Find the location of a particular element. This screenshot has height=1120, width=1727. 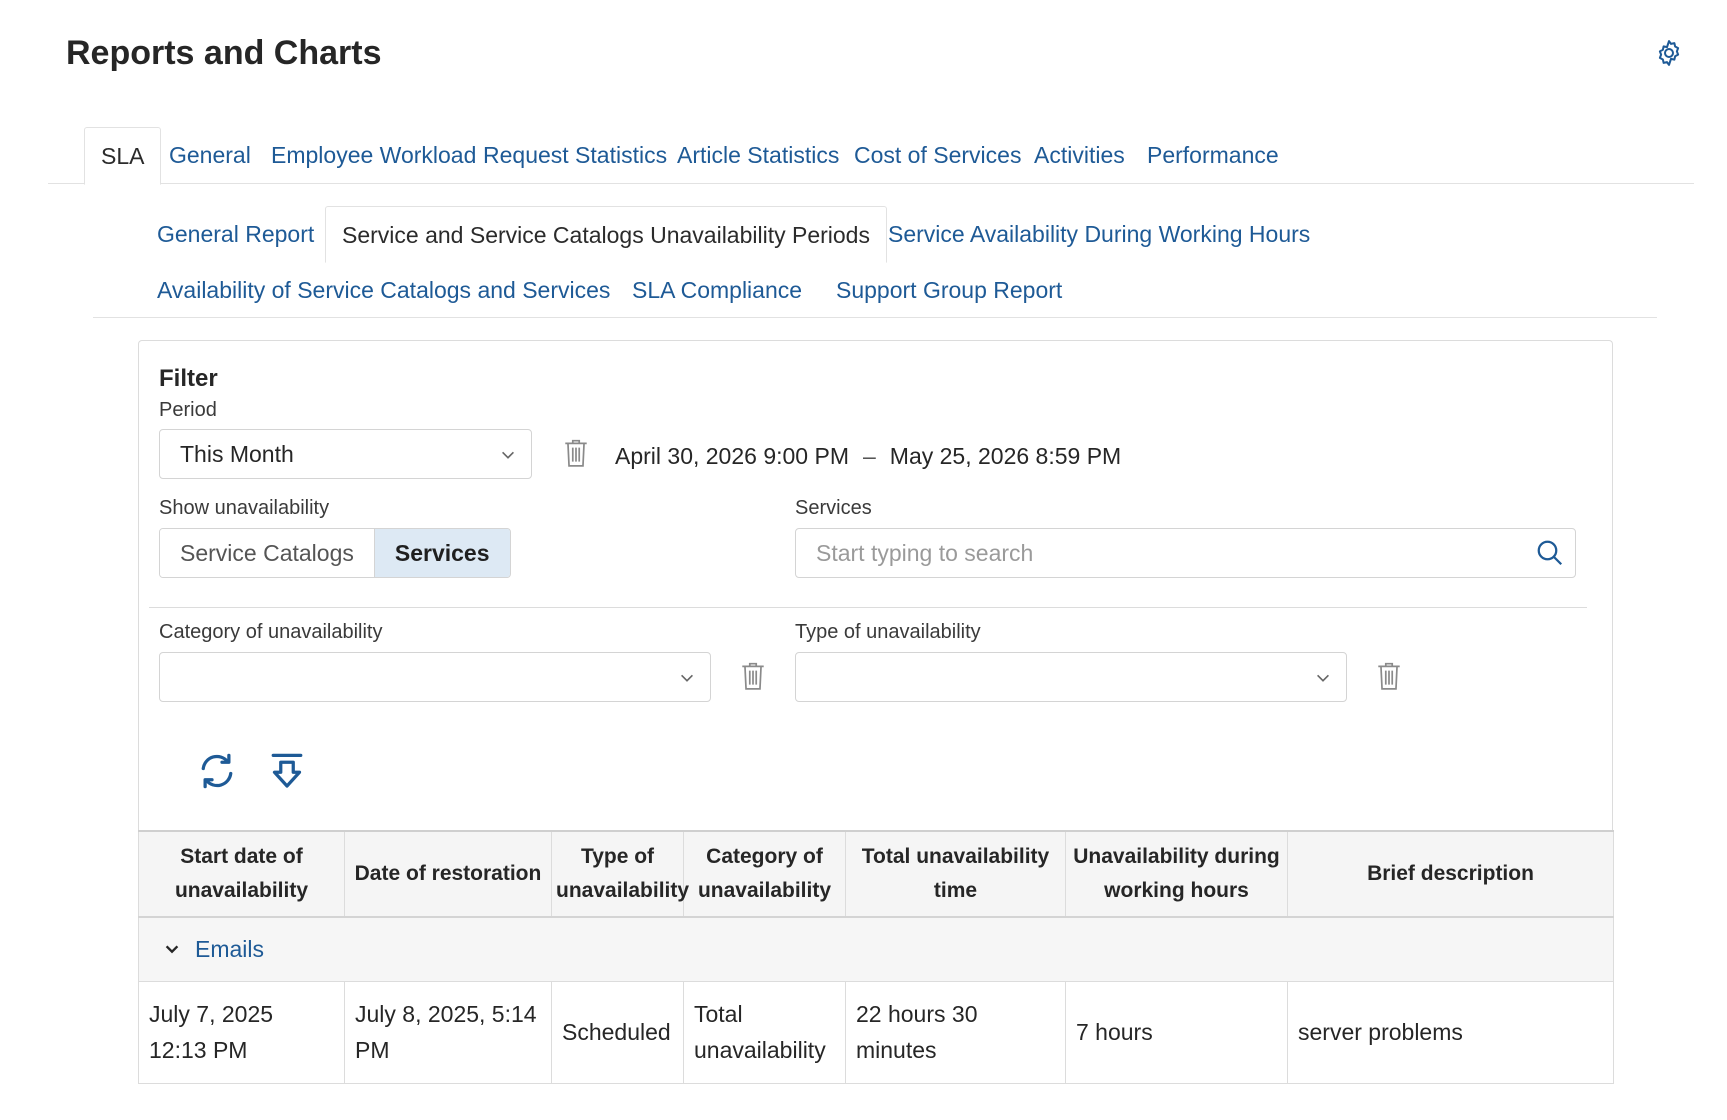

show-unavailability-toggle: Service Catalogs Services is located at coordinates (335, 553).